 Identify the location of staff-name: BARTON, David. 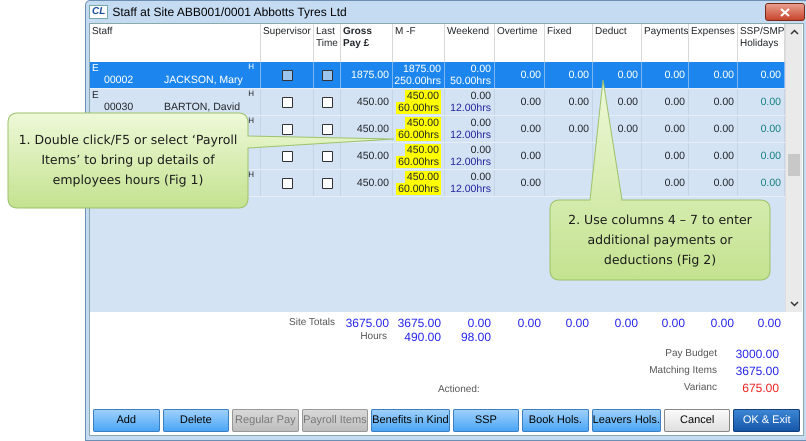
(202, 107).